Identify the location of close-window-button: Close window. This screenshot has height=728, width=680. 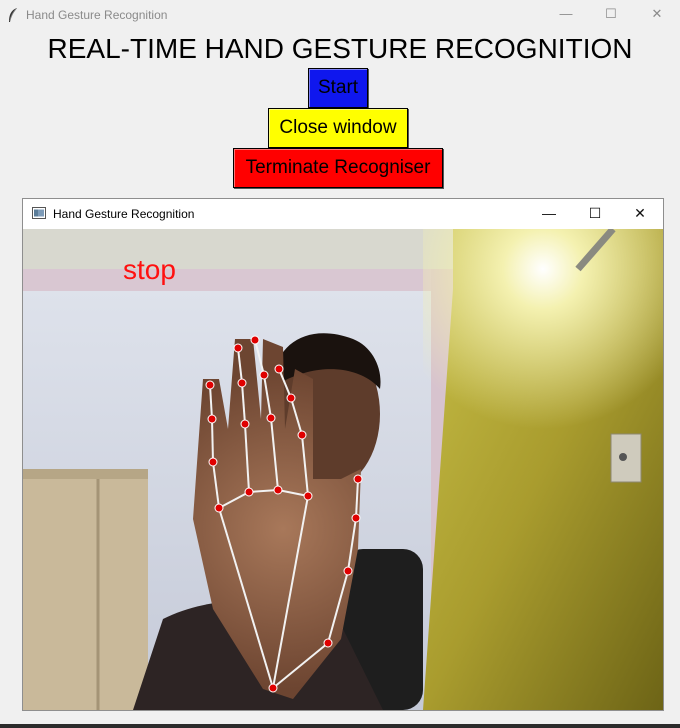
(338, 128).